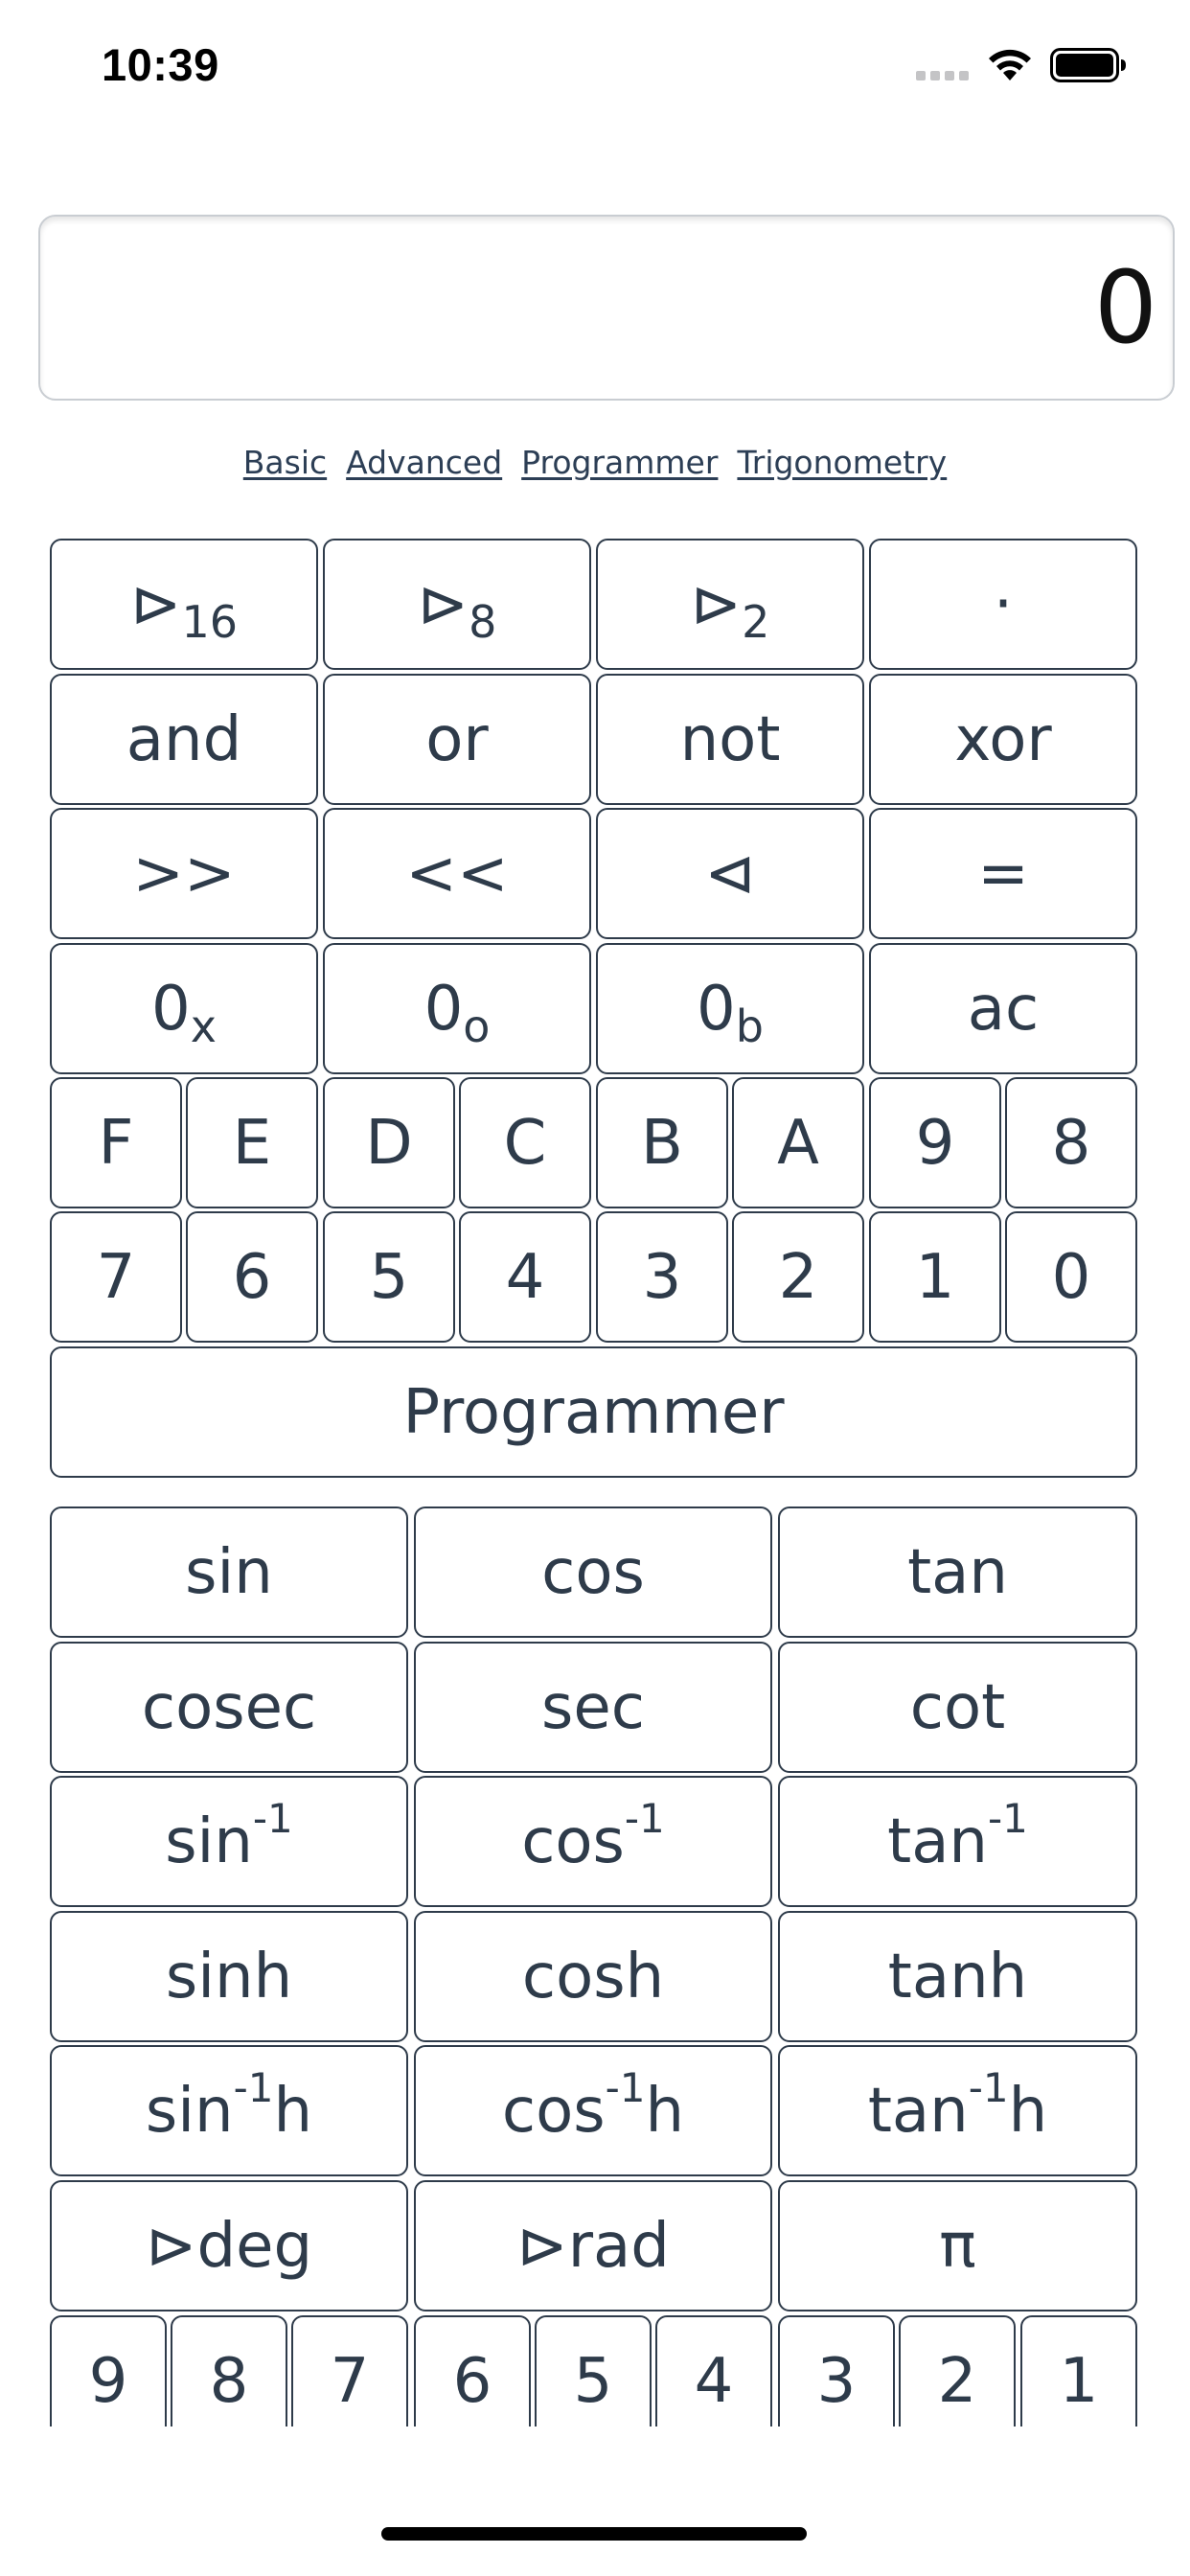 Image resolution: width=1190 pixels, height=2576 pixels. I want to click on key-6: 6, so click(252, 1277).